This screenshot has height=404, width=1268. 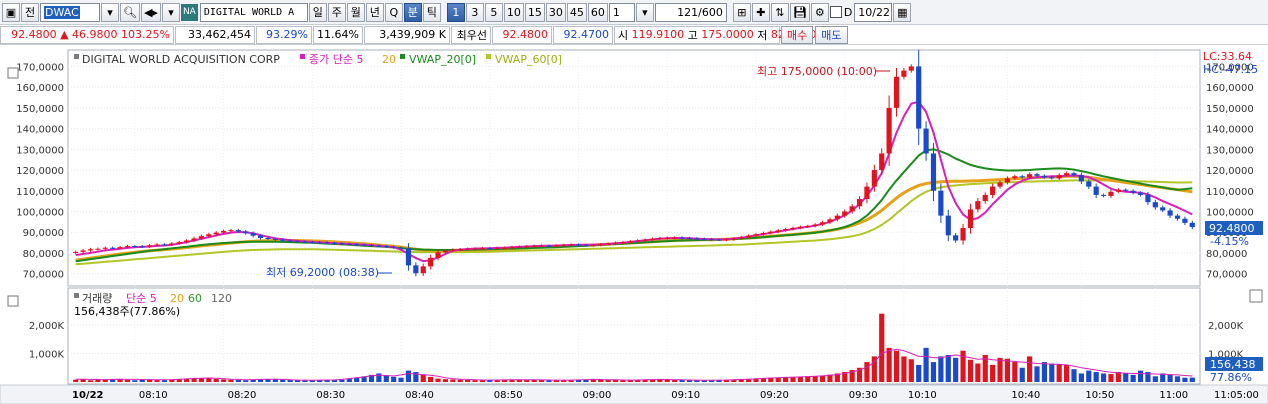 I want to click on interval-10-button: 10, so click(x=513, y=12).